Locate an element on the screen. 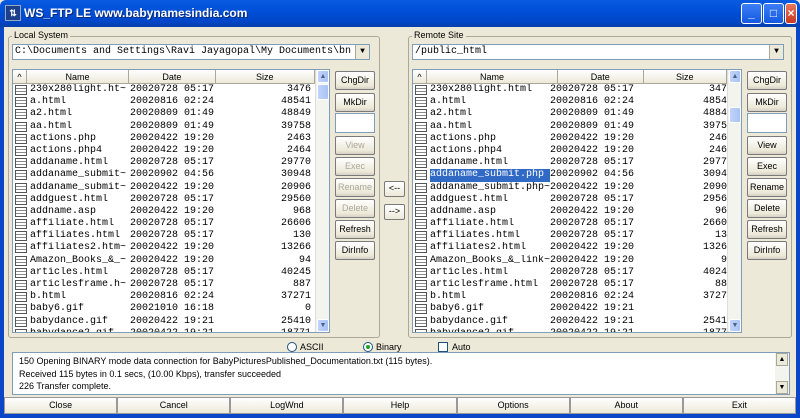 The image size is (800, 418). local-col-name: Name is located at coordinates (78, 77).